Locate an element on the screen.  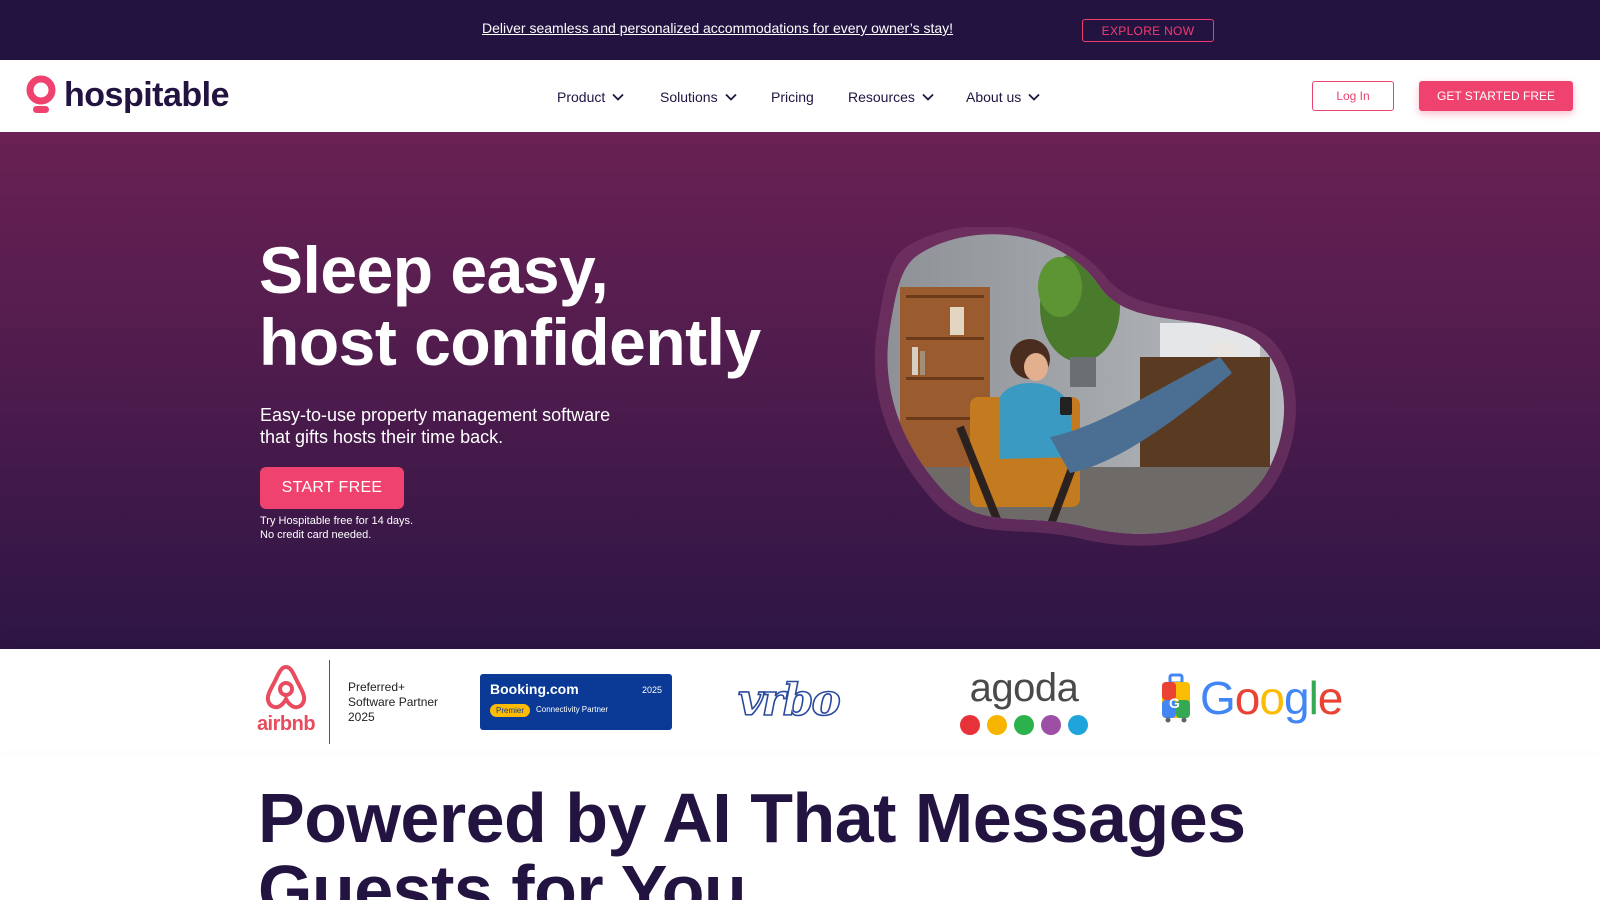
nav-solutions: Solutions is located at coordinates (698, 97).